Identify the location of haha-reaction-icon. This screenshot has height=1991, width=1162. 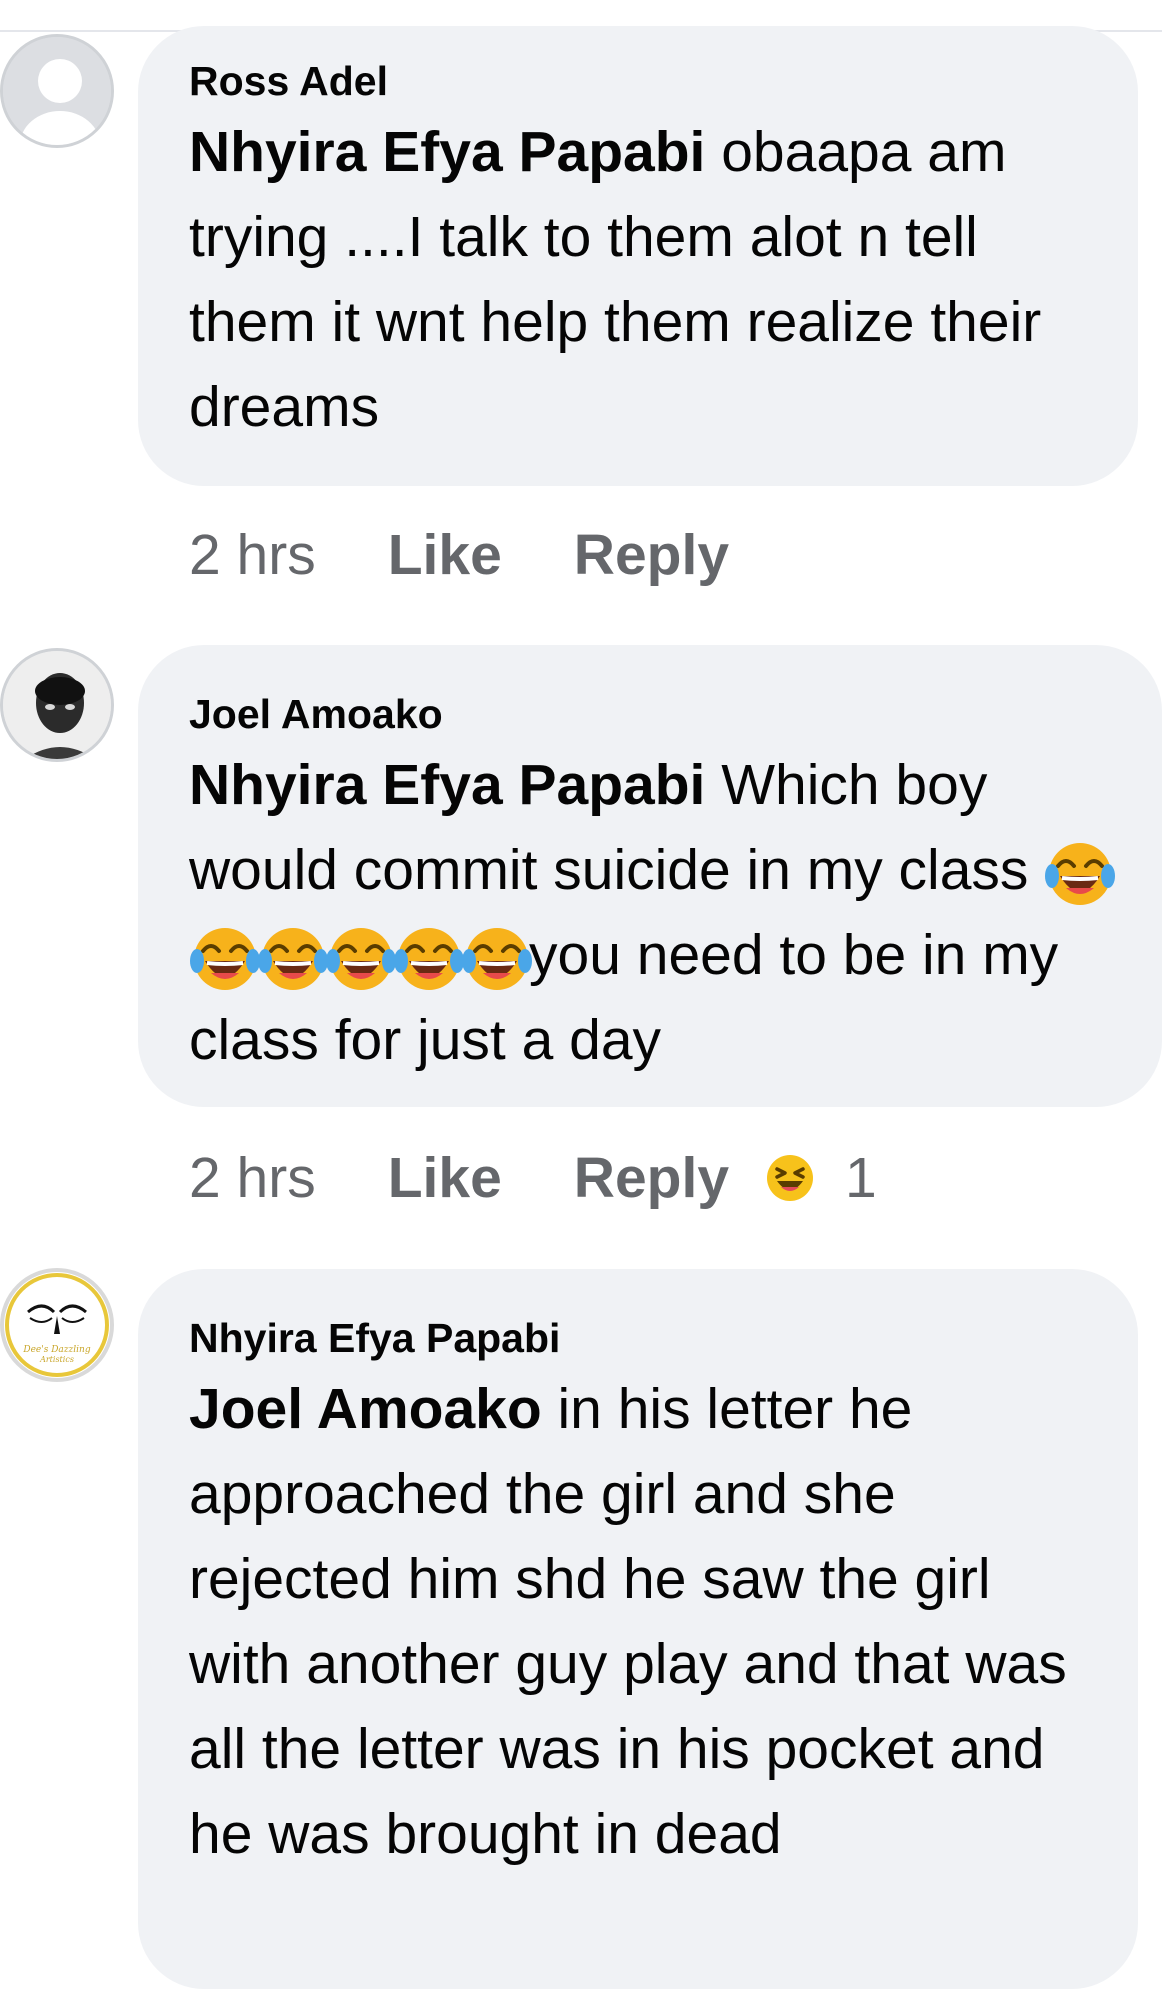
(790, 1178).